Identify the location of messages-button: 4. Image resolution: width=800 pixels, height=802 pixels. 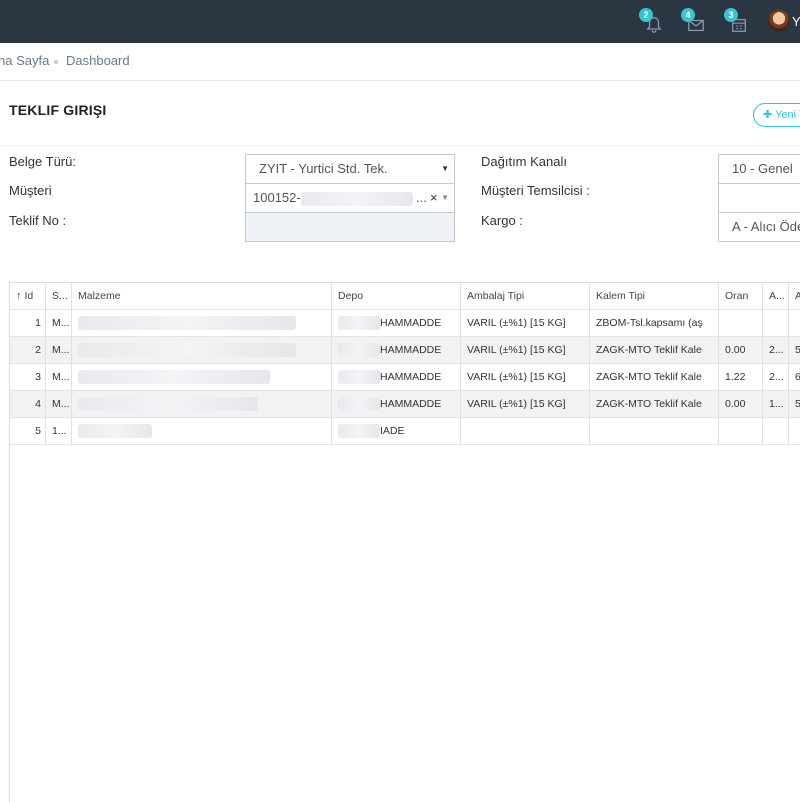
(693, 20).